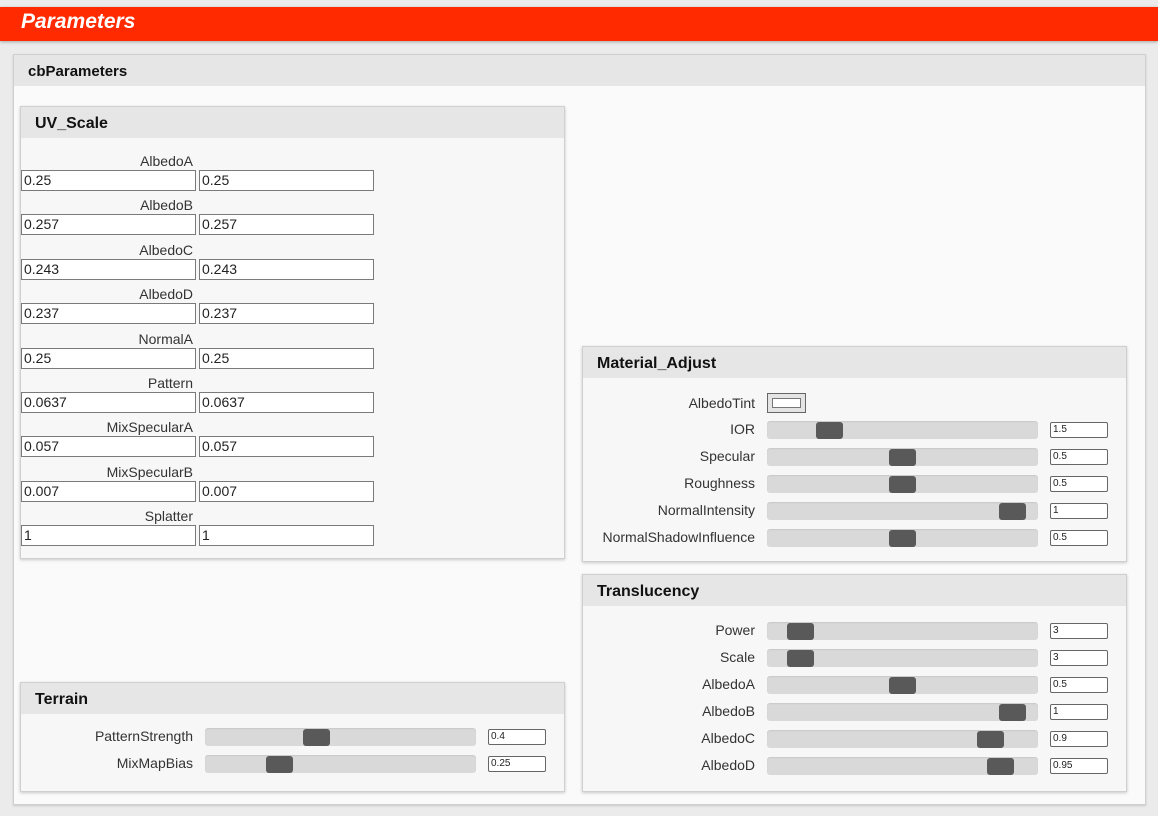  What do you see at coordinates (706, 510) in the screenshot?
I see `material_adjust-label-normalintensity: NormalIntensity` at bounding box center [706, 510].